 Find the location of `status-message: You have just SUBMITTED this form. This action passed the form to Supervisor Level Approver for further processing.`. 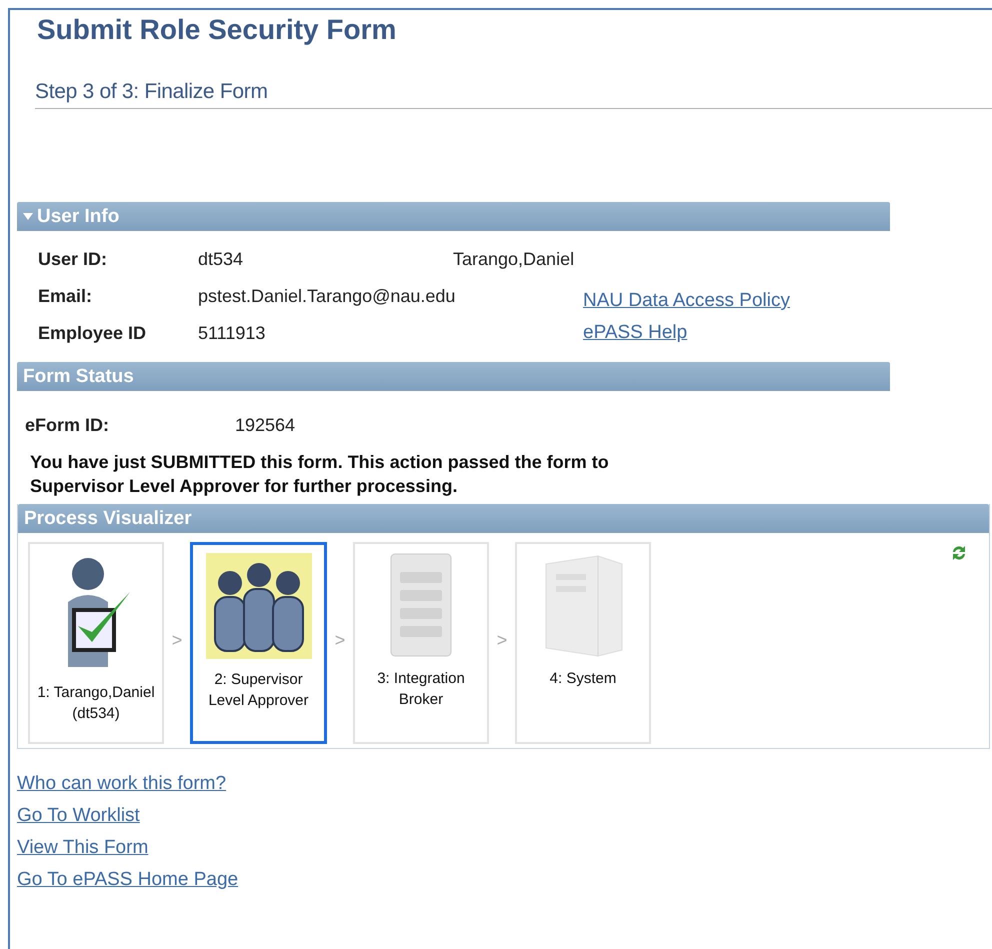

status-message: You have just SUBMITTED this form. This action passed the form to Supervisor Level Approver for further processing. is located at coordinates (320, 474).